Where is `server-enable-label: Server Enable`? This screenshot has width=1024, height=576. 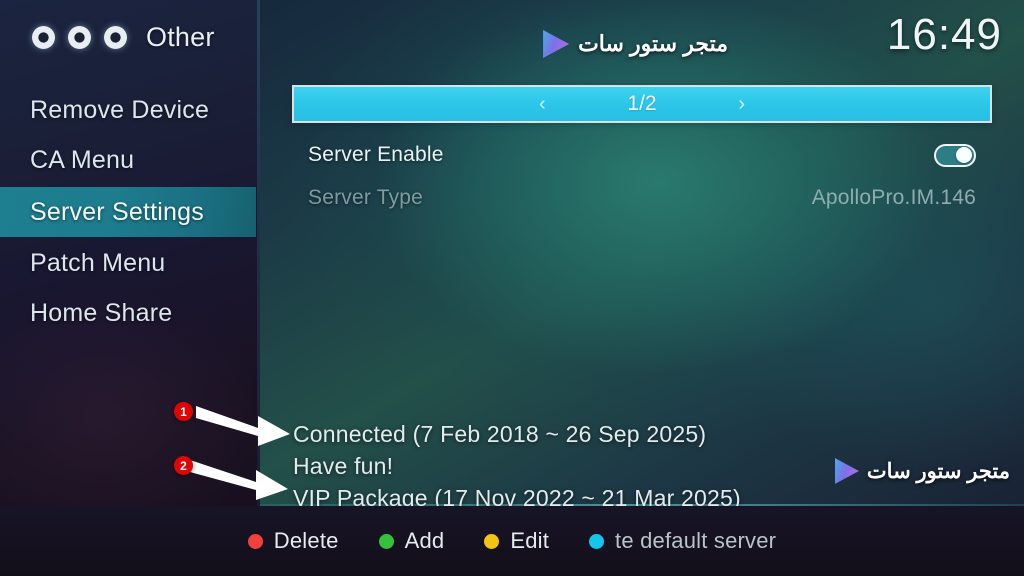 server-enable-label: Server Enable is located at coordinates (376, 154).